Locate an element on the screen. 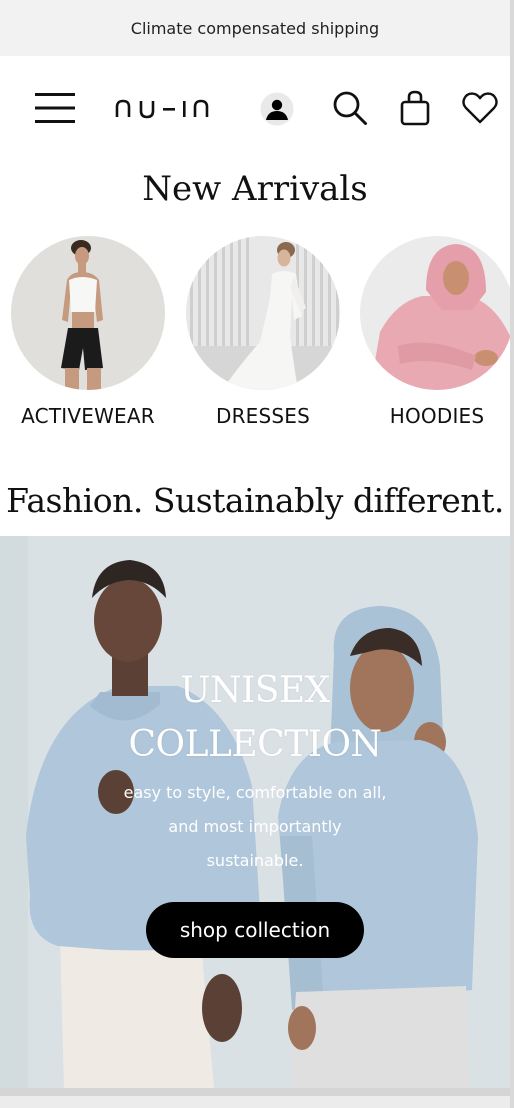 The image size is (514, 1108). hero-subtitle-line: and most importantly is located at coordinates (255, 826).